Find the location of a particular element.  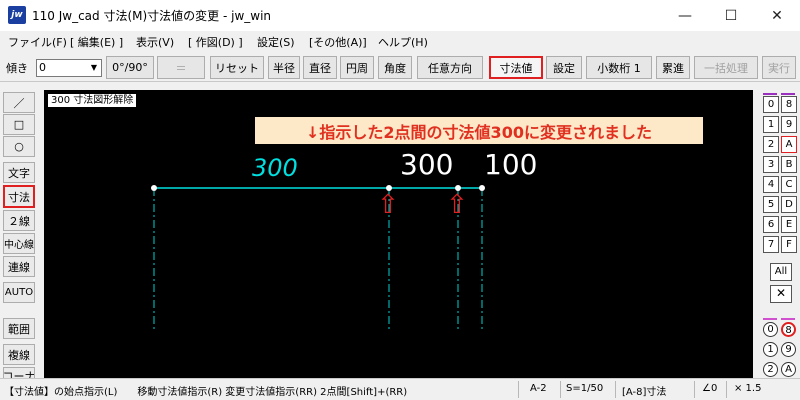

settings-button: 設定 is located at coordinates (564, 67).